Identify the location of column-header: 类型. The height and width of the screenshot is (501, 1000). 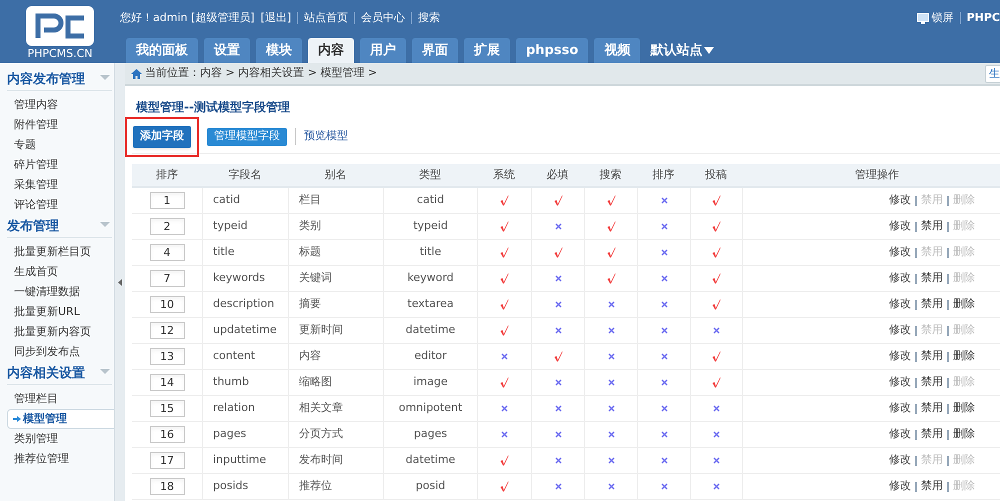
(430, 174).